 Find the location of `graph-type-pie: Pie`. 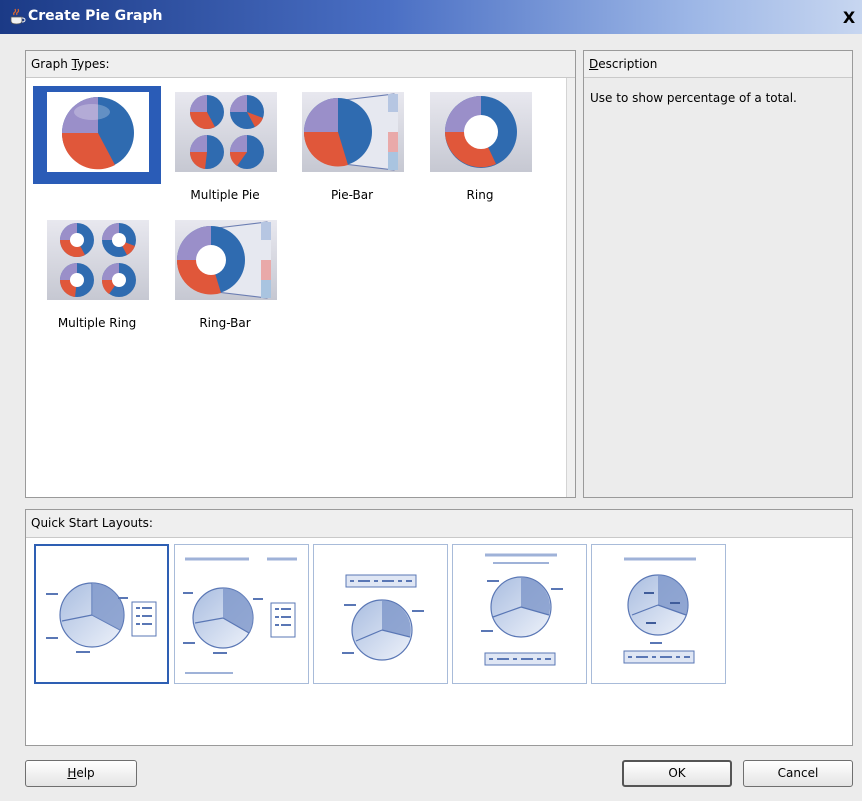

graph-type-pie: Pie is located at coordinates (97, 143).